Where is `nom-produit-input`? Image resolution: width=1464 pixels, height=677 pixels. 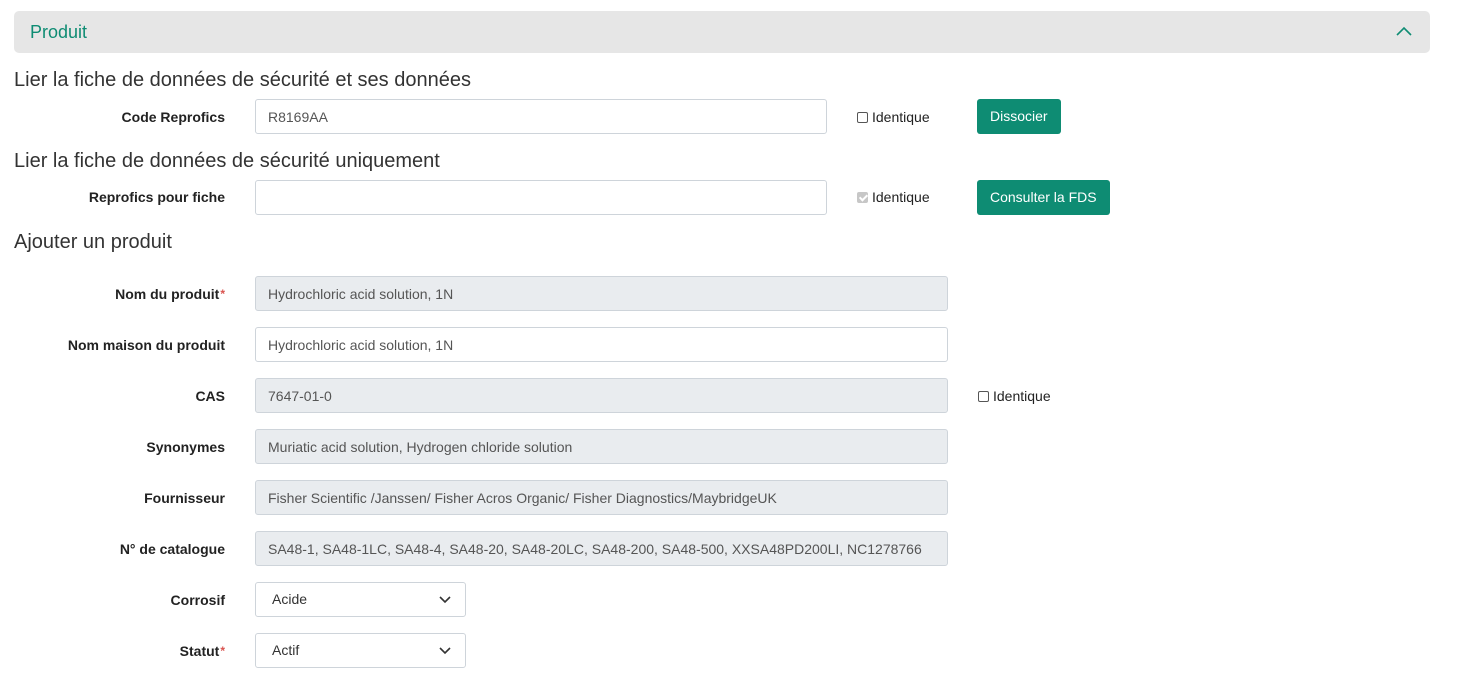
nom-produit-input is located at coordinates (601, 293).